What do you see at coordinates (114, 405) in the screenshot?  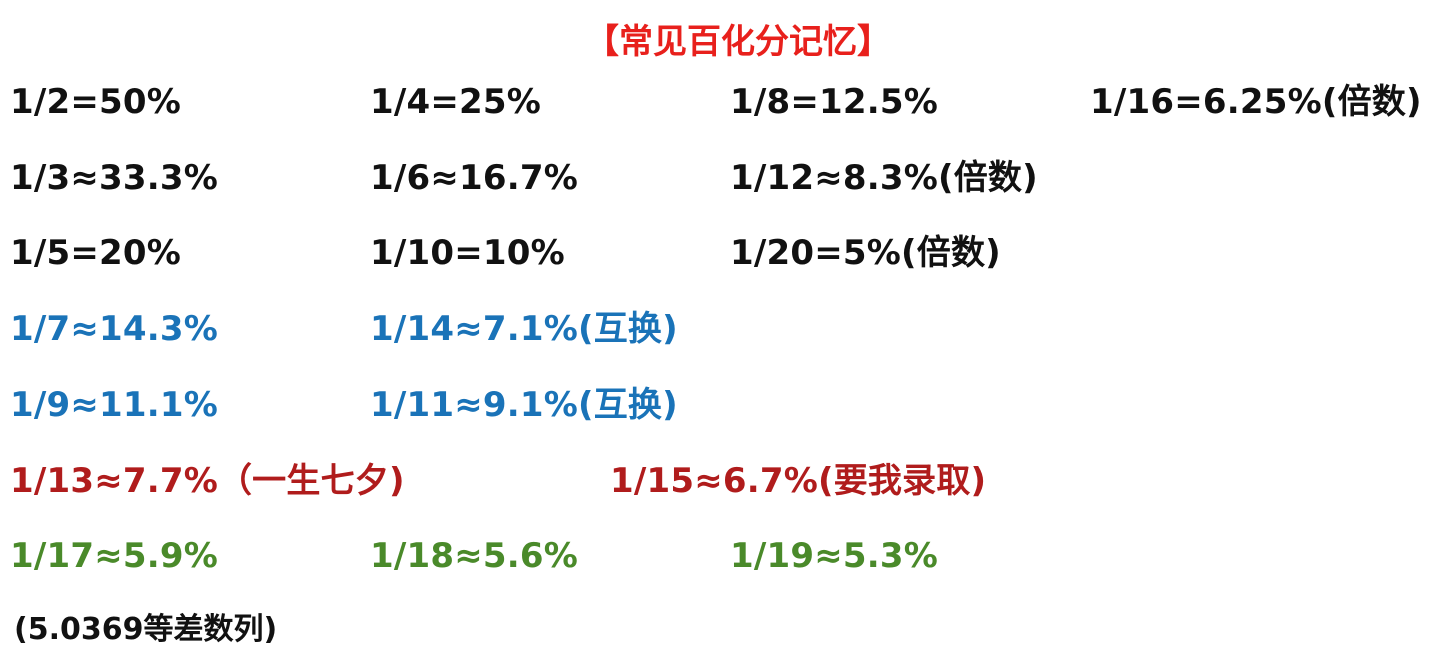 I see `fraction-1-9: 1/9≈11.1%` at bounding box center [114, 405].